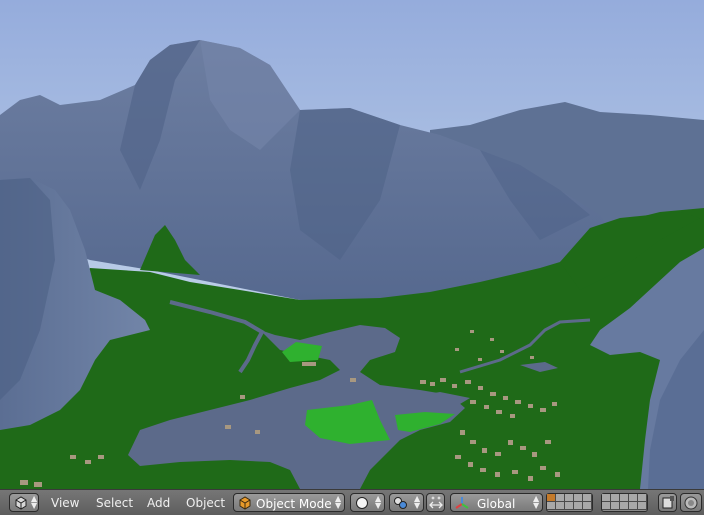  What do you see at coordinates (362, 503) in the screenshot?
I see `sphere-shading-icon` at bounding box center [362, 503].